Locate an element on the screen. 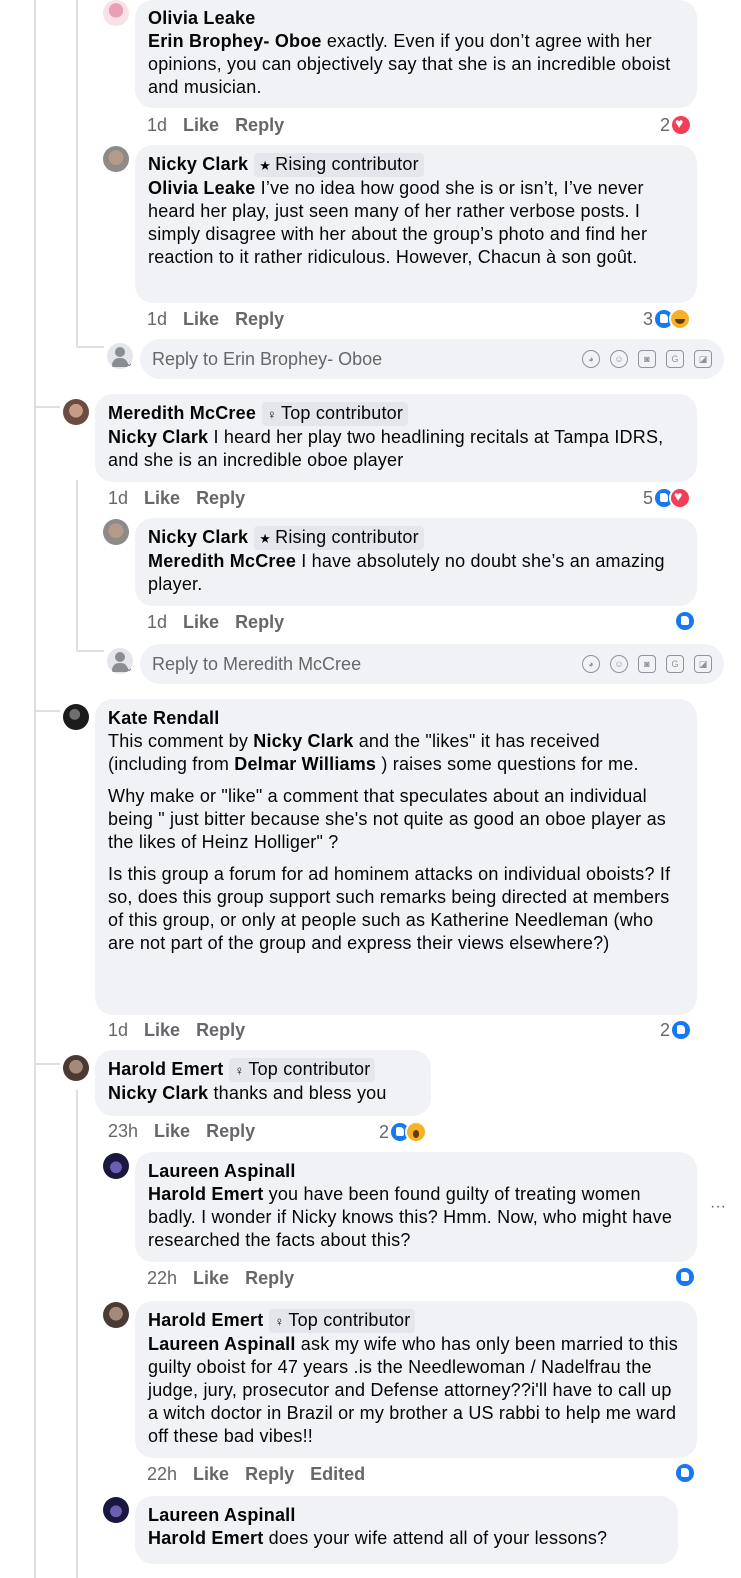 Image resolution: width=741 pixels, height=1578 pixels. star-icon: ★ is located at coordinates (265, 538).